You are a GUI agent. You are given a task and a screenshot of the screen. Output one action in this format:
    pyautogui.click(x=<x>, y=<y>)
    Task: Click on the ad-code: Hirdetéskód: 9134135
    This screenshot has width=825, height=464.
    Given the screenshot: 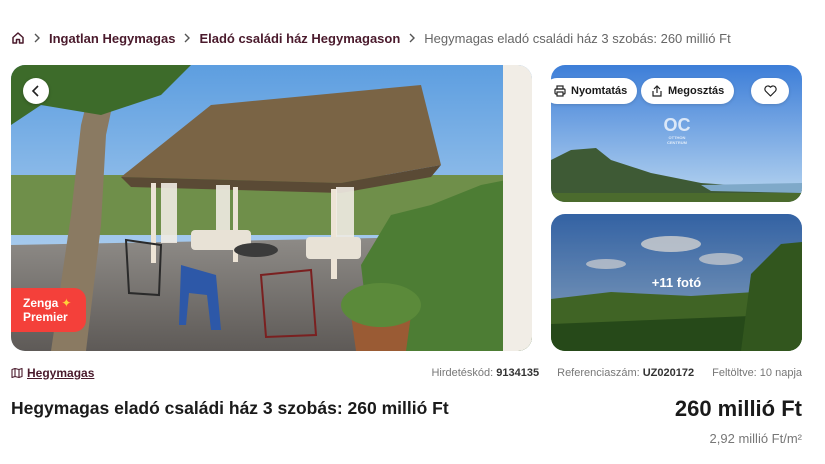 What is the action you would take?
    pyautogui.click(x=485, y=373)
    